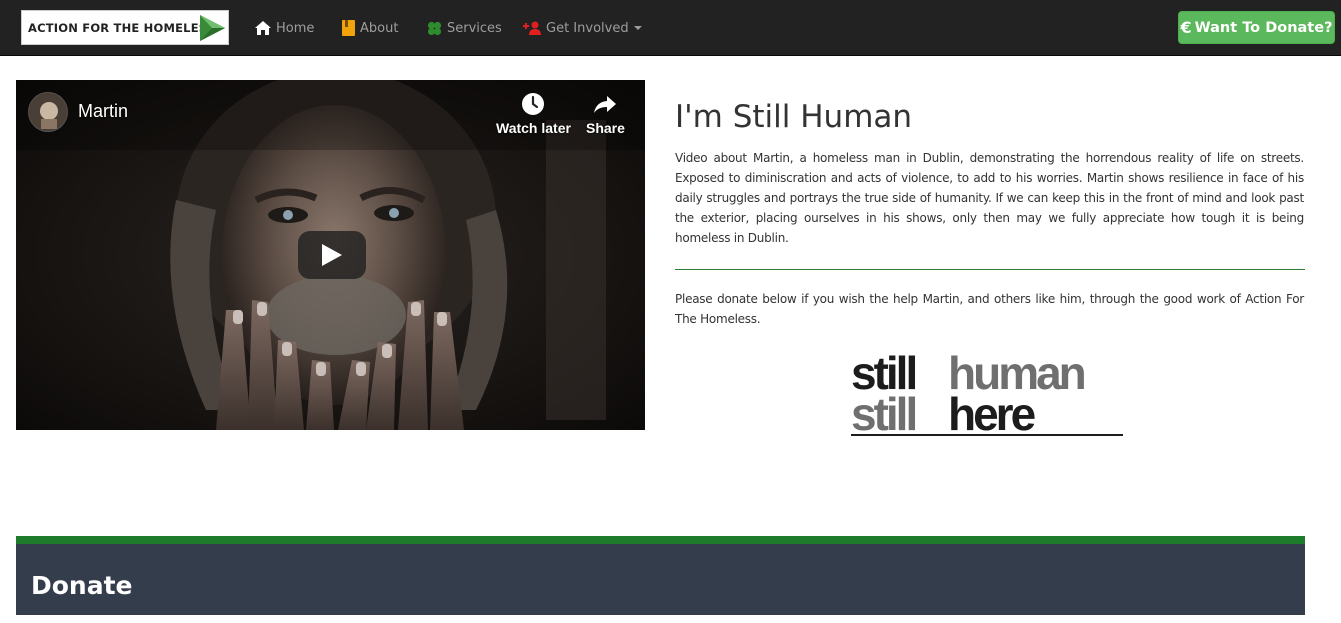 The width and height of the screenshot is (1341, 623). What do you see at coordinates (1186, 27) in the screenshot?
I see `euro-icon: €` at bounding box center [1186, 27].